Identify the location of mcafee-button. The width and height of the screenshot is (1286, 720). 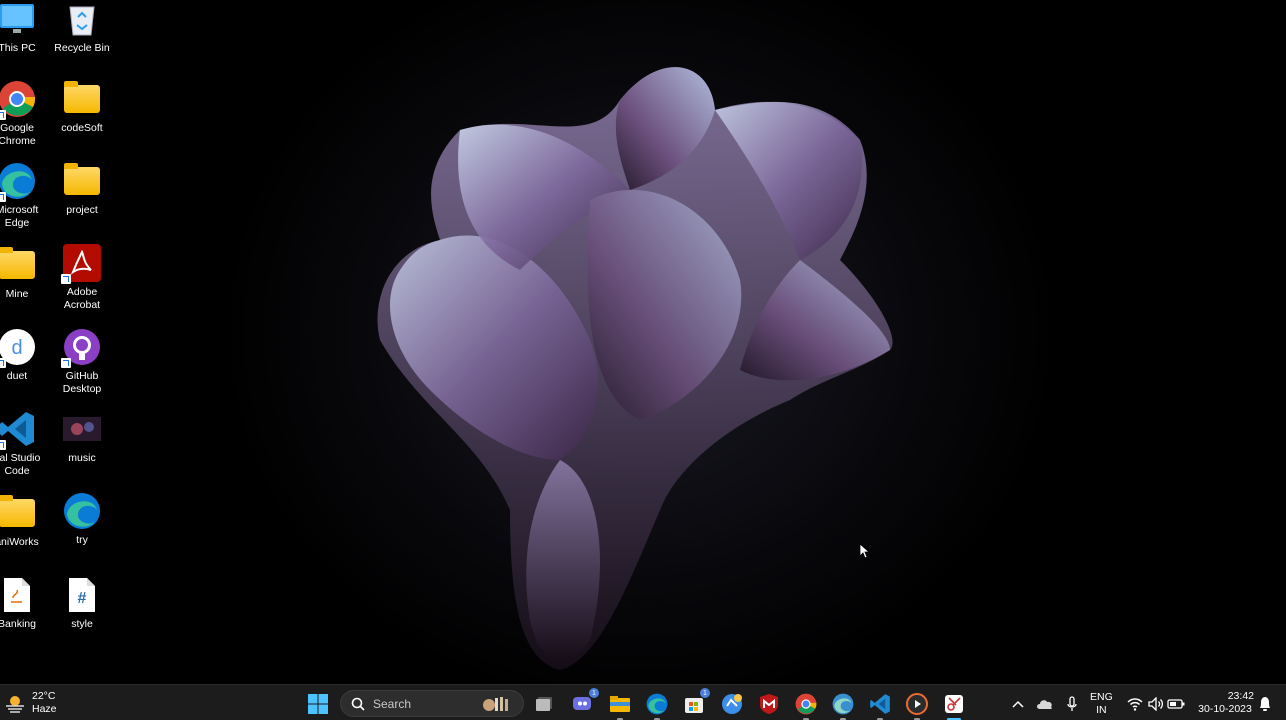
(769, 704).